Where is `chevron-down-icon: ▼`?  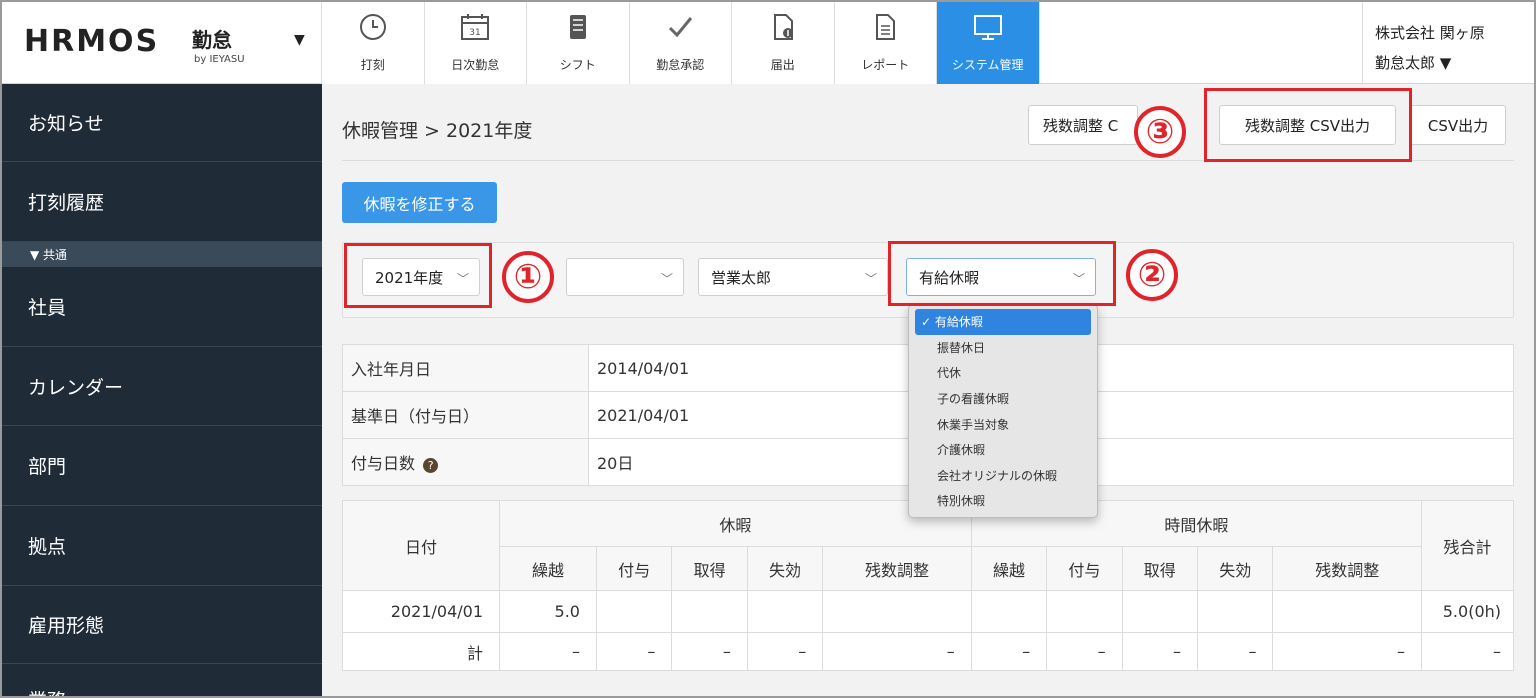 chevron-down-icon: ▼ is located at coordinates (299, 40).